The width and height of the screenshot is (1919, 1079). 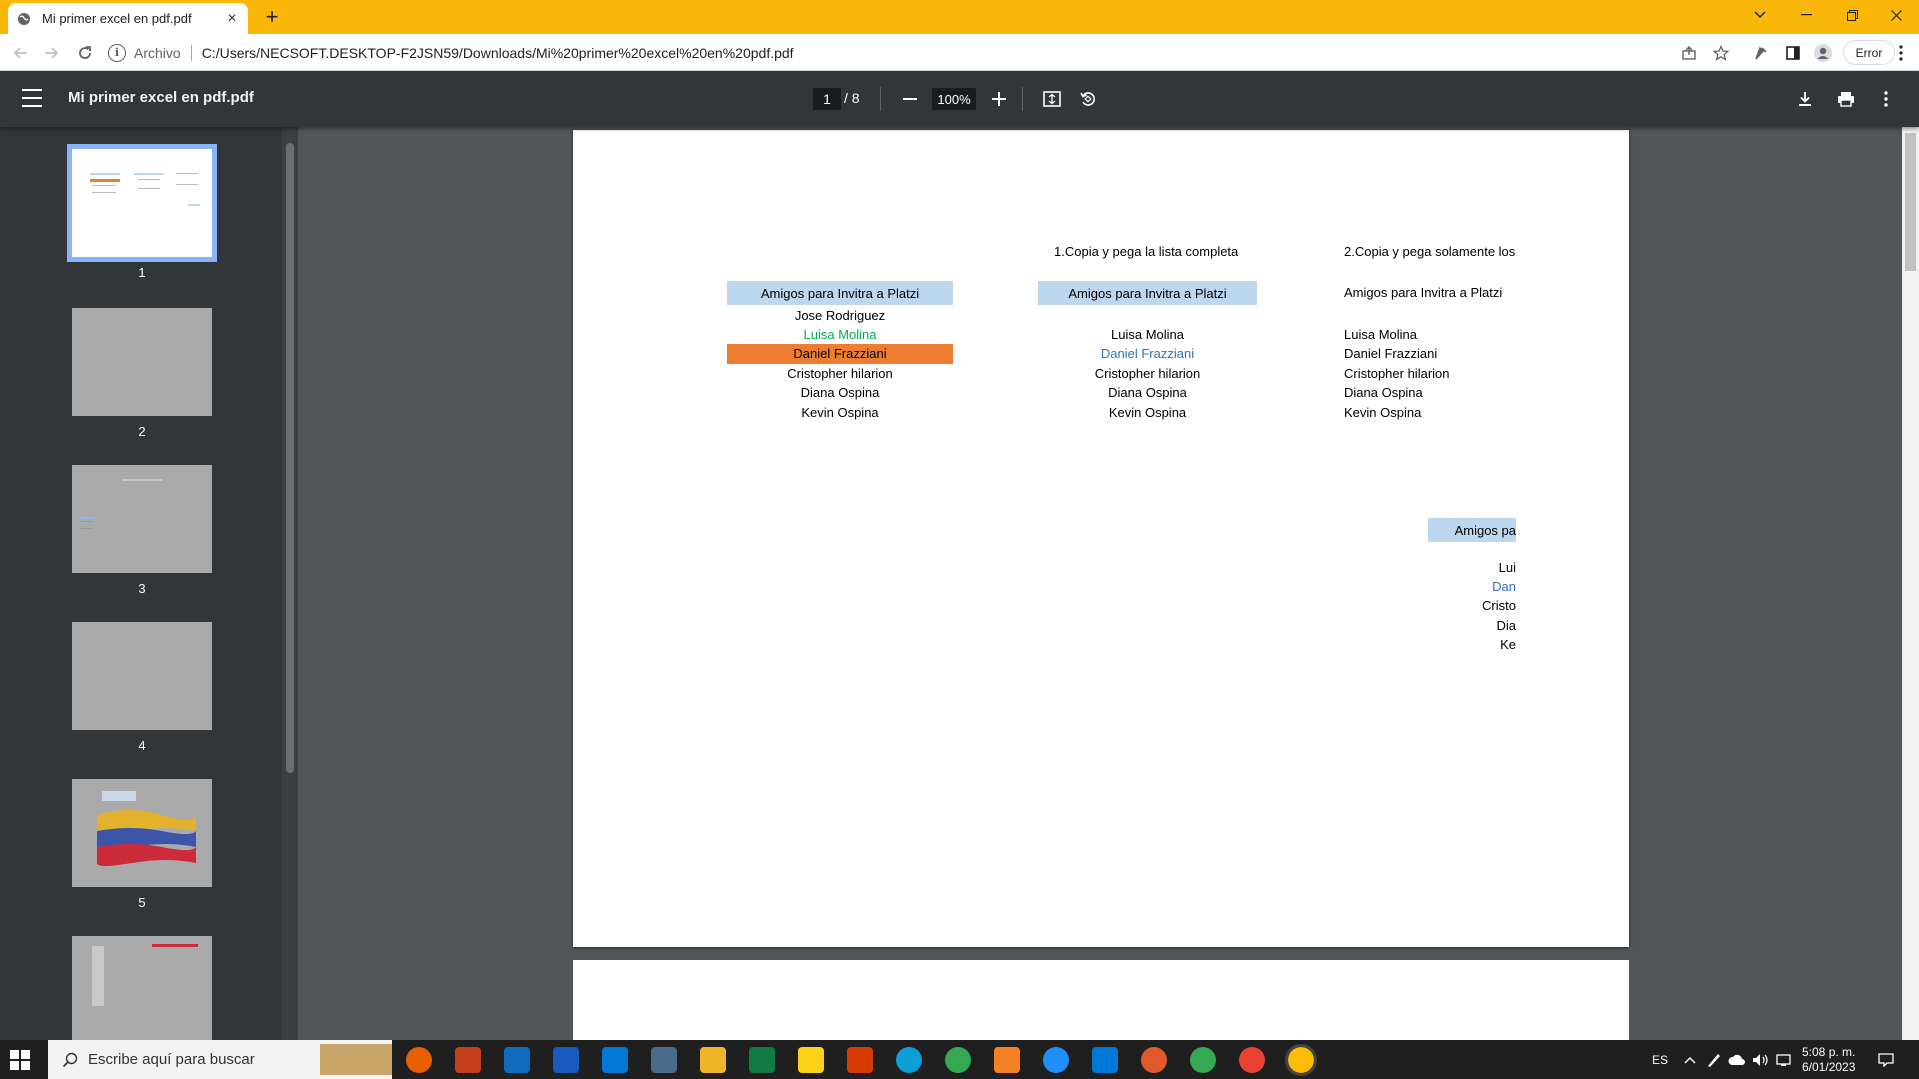 I want to click on tray-chevron-icon, so click(x=1690, y=1059).